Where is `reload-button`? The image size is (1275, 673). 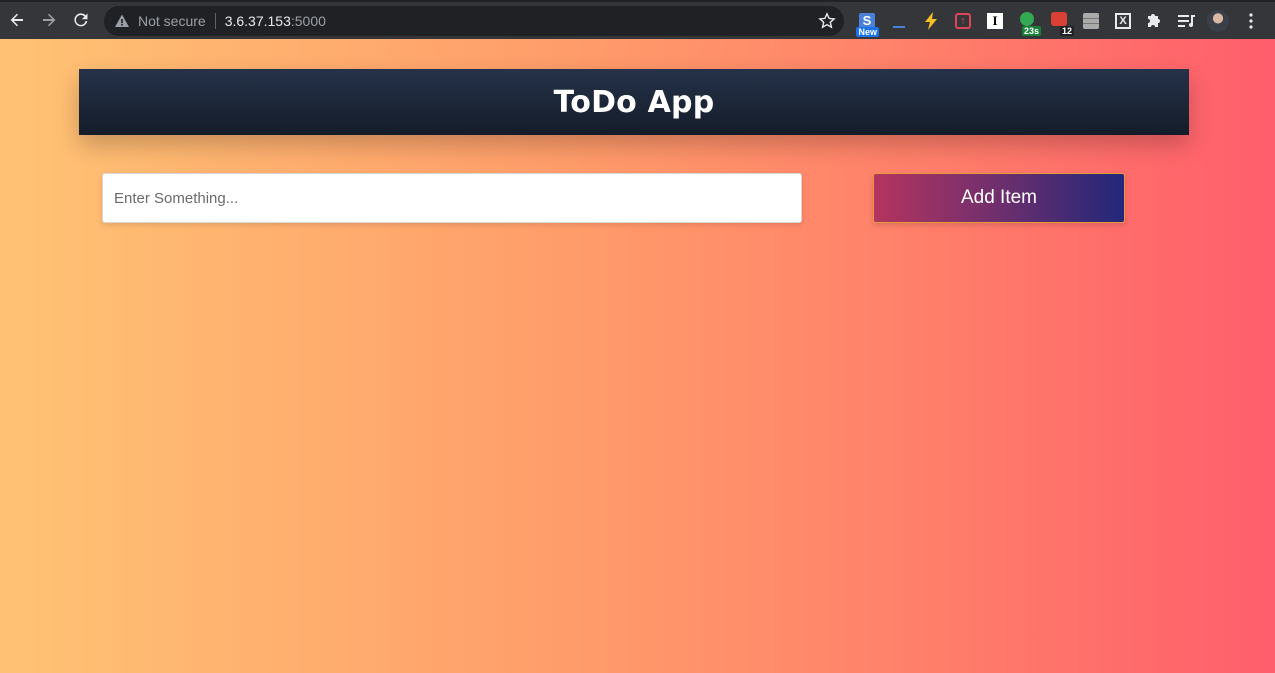 reload-button is located at coordinates (81, 20).